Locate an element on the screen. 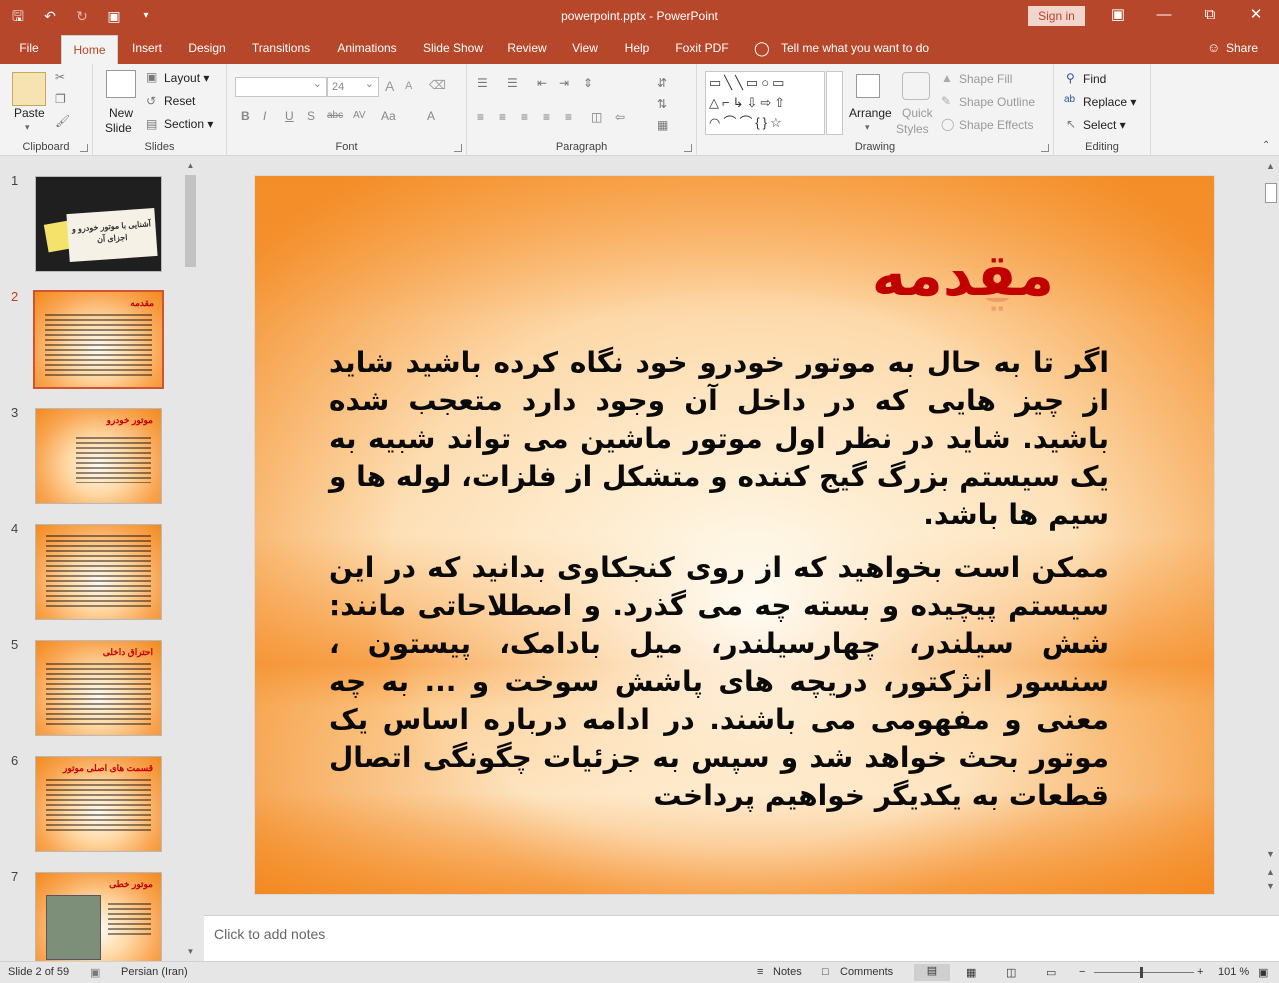 The height and width of the screenshot is (983, 1279). reading-view-icon: ◫ is located at coordinates (1011, 972).